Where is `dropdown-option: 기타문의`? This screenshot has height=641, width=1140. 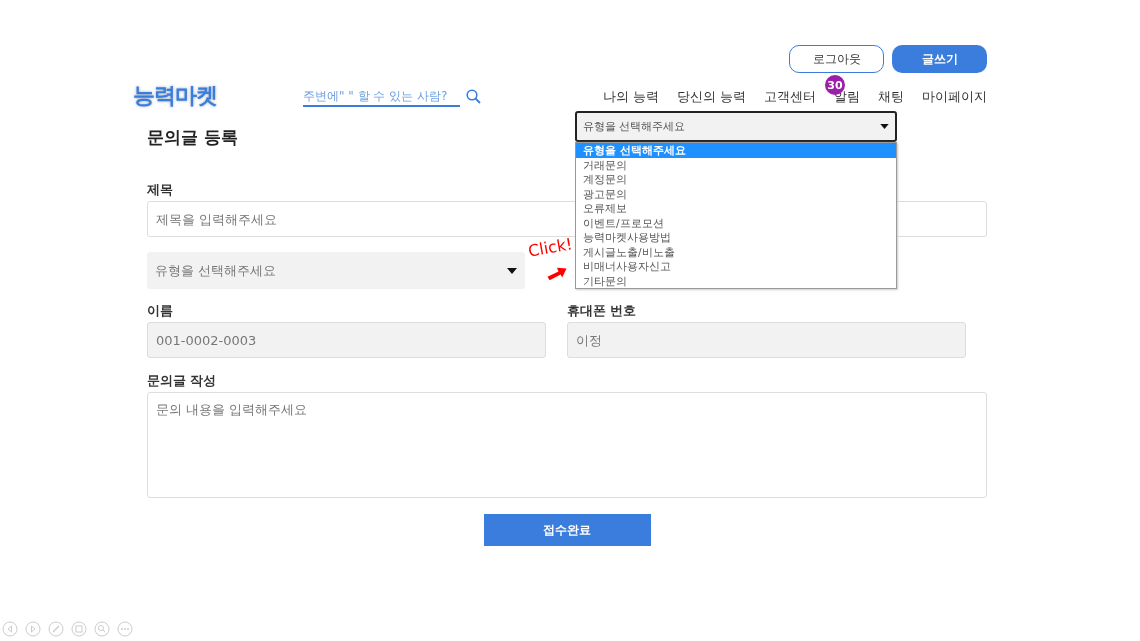 dropdown-option: 기타문의 is located at coordinates (736, 280).